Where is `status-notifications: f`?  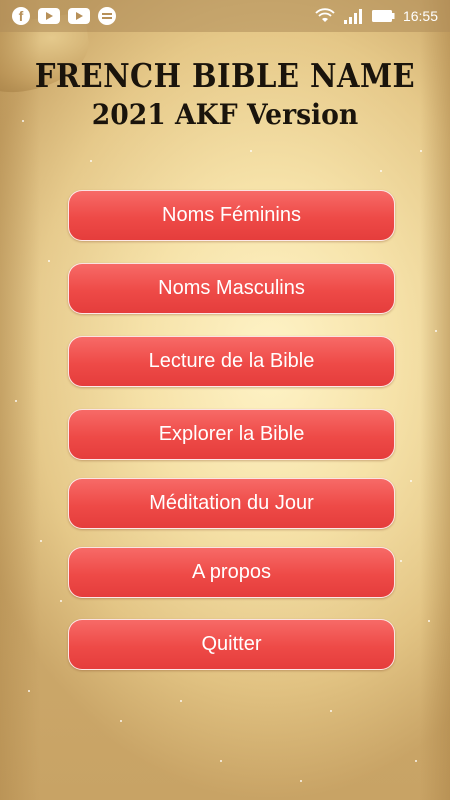
status-notifications: f is located at coordinates (58, 16).